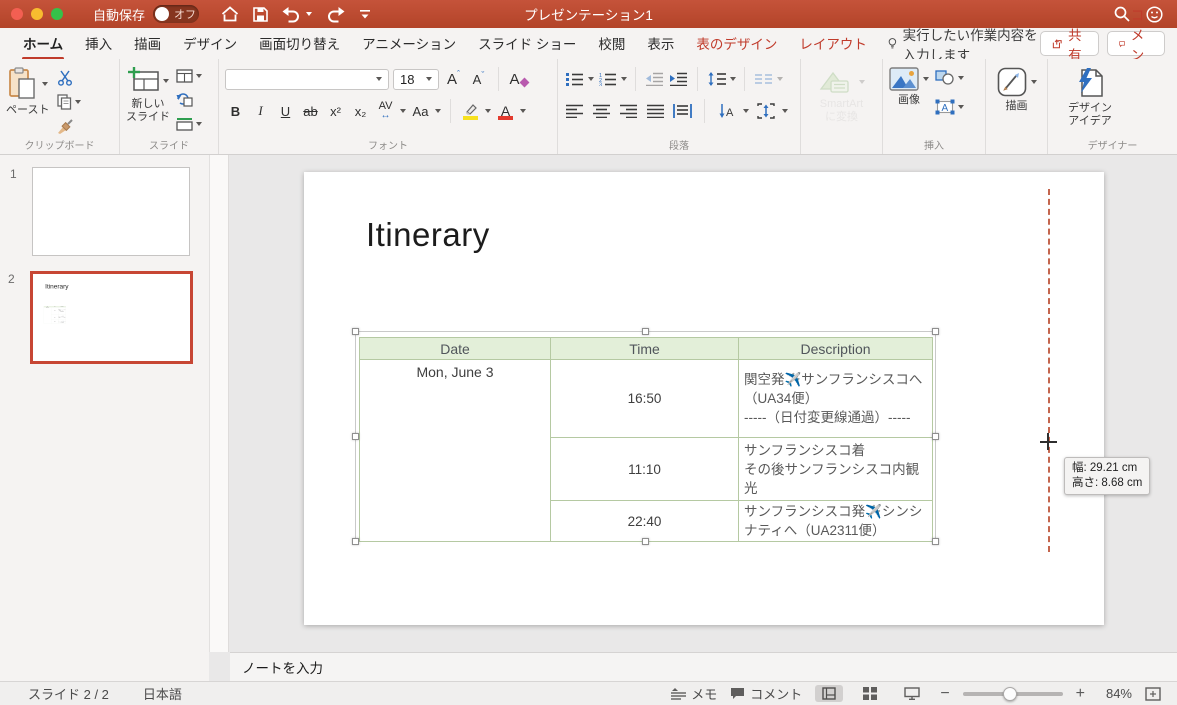 Image resolution: width=1177 pixels, height=705 pixels. Describe the element at coordinates (926, 79) in the screenshot. I see `picture-dropdown-chevron-icon` at that location.